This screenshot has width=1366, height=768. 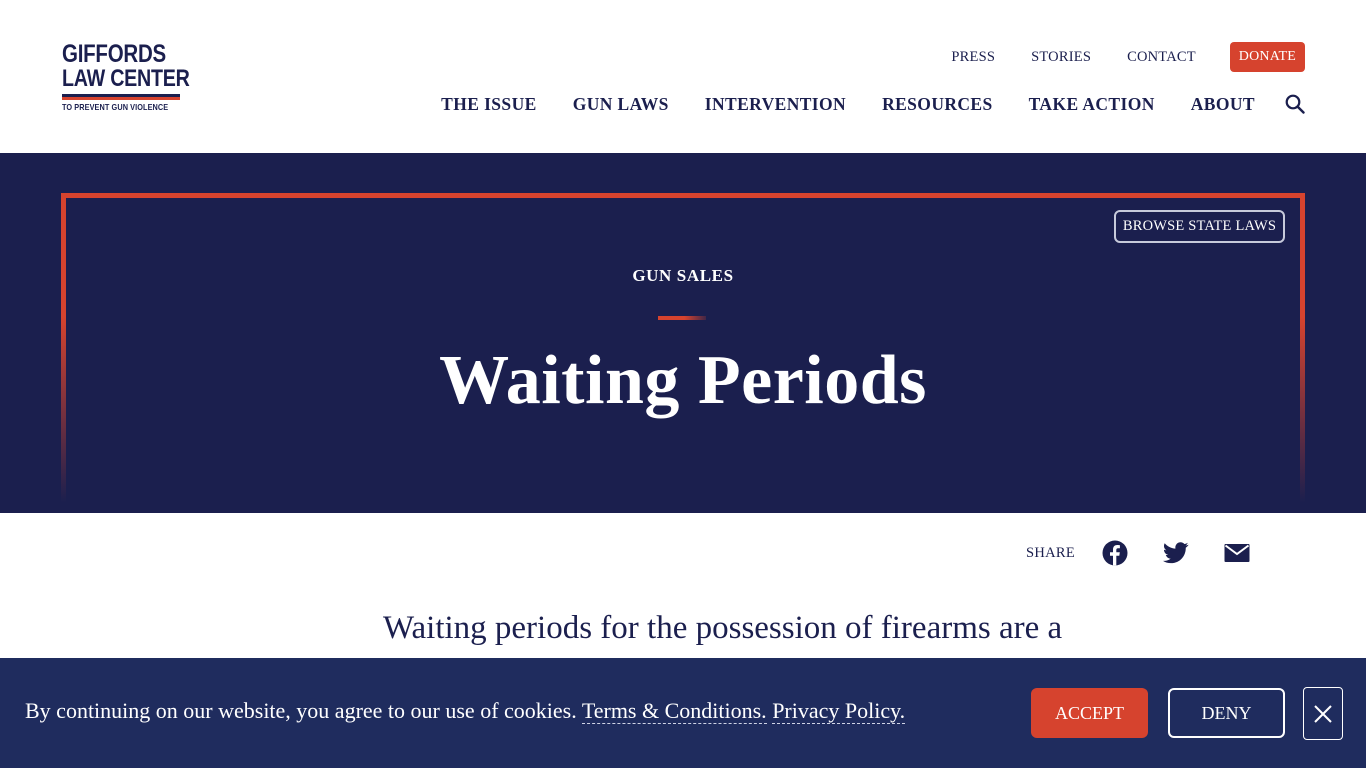 I want to click on nav-take-action: TAKE ACTION, so click(x=1092, y=104).